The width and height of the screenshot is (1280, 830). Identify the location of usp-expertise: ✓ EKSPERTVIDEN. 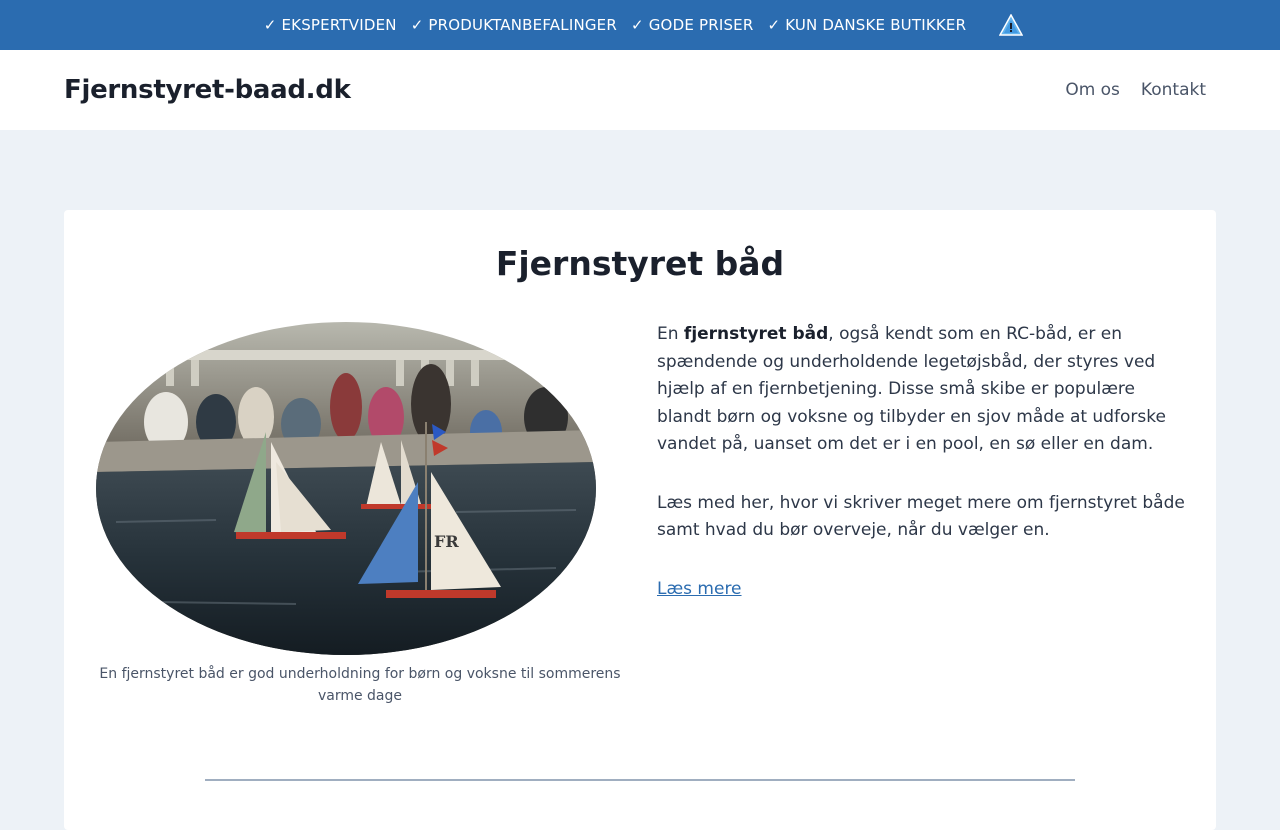
(330, 25).